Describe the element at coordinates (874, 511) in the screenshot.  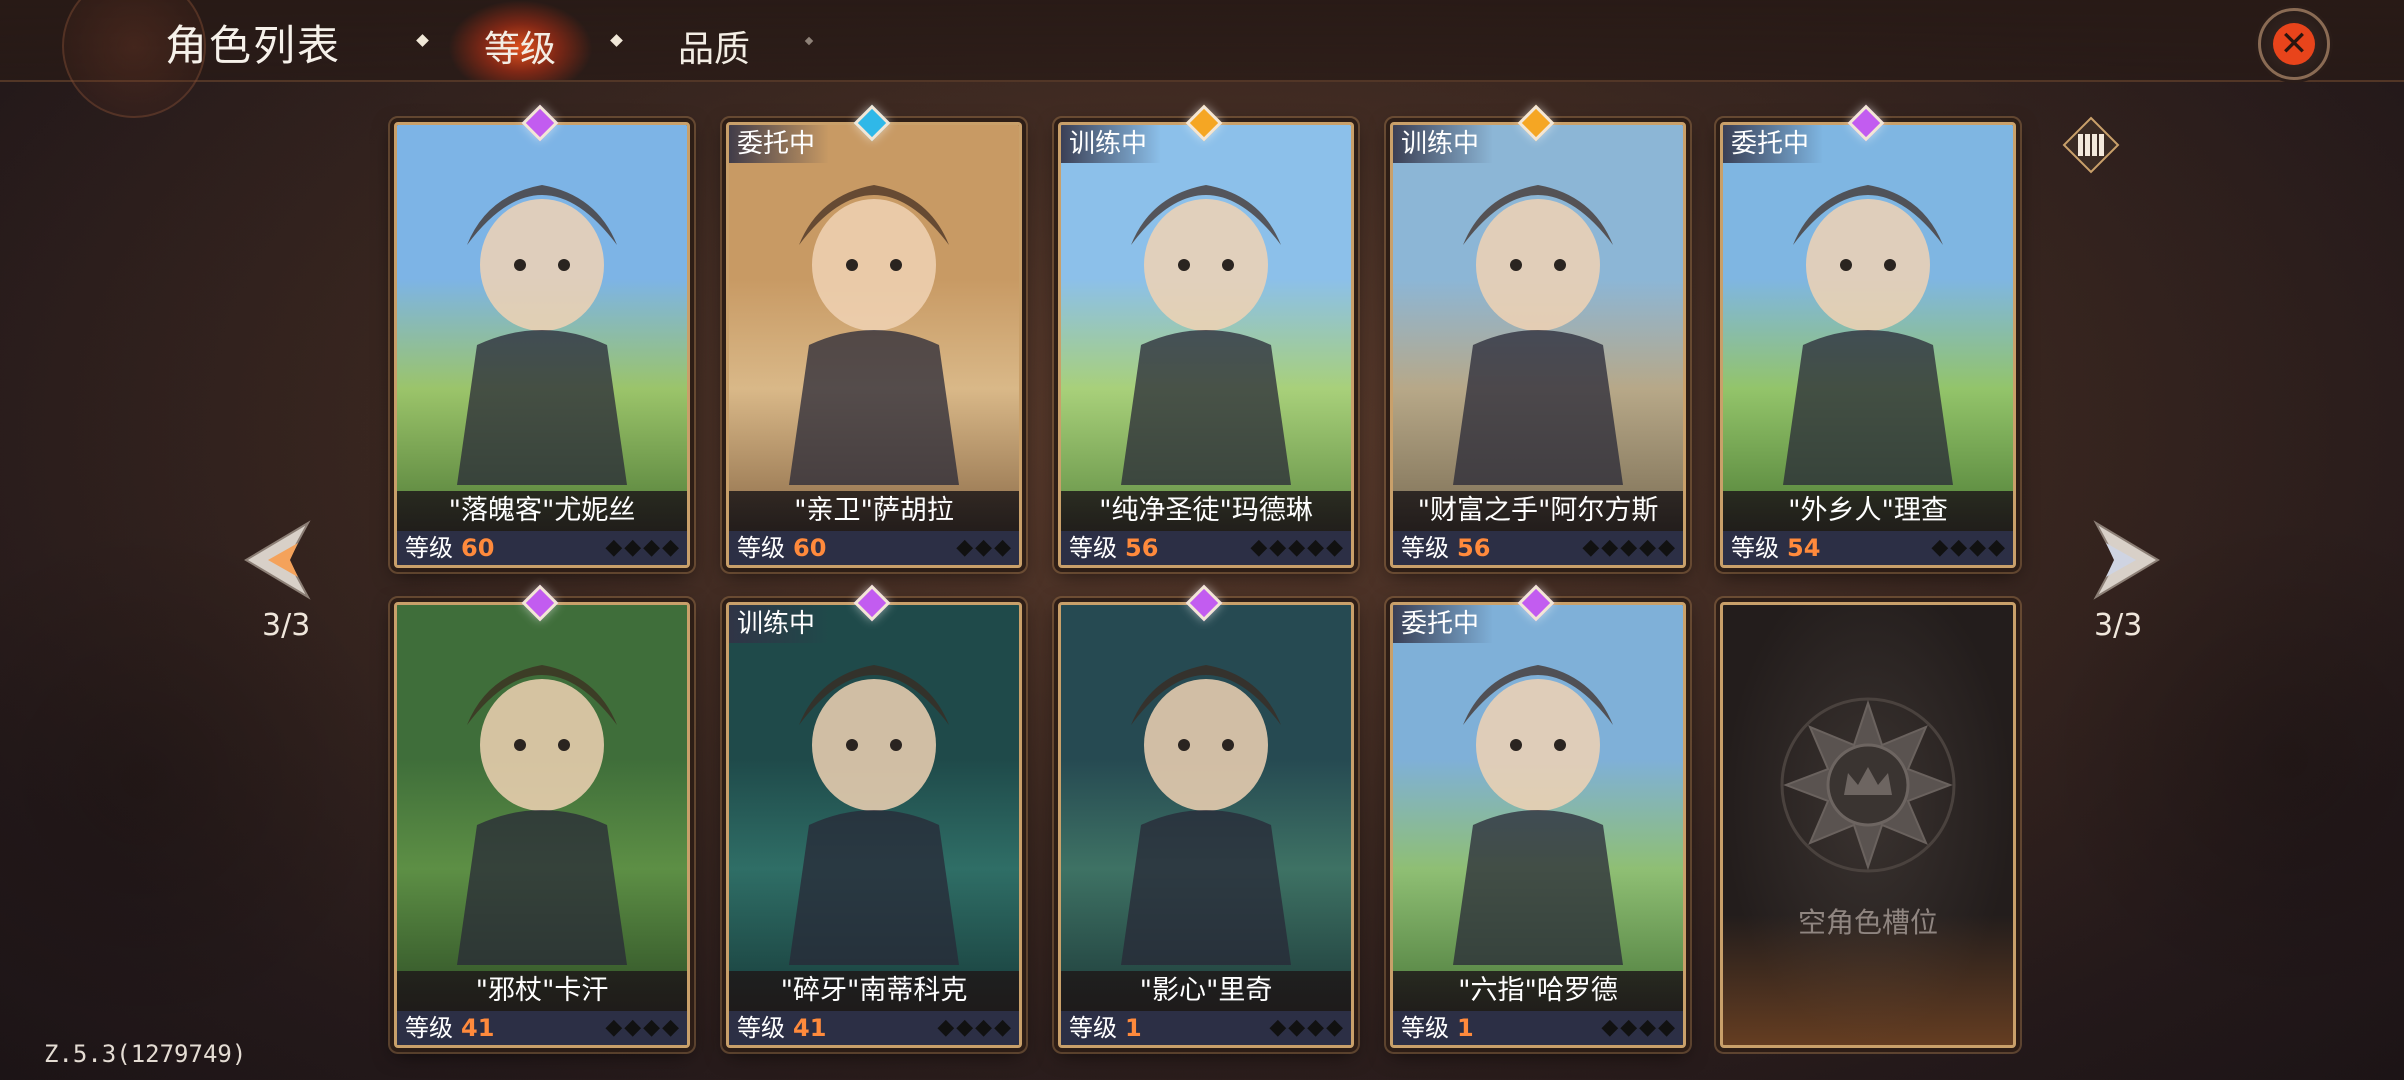
I see `character-name: "亲卫"萨胡拉` at that location.